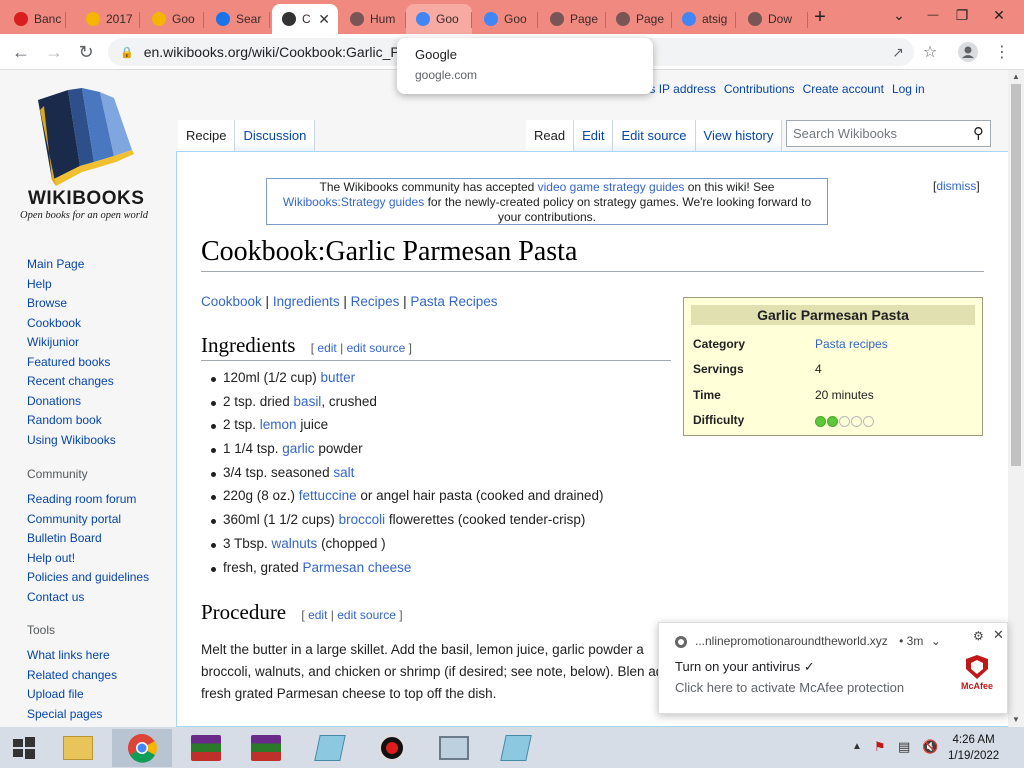  What do you see at coordinates (275, 135) in the screenshot?
I see `tab-discussion: Discussion` at bounding box center [275, 135].